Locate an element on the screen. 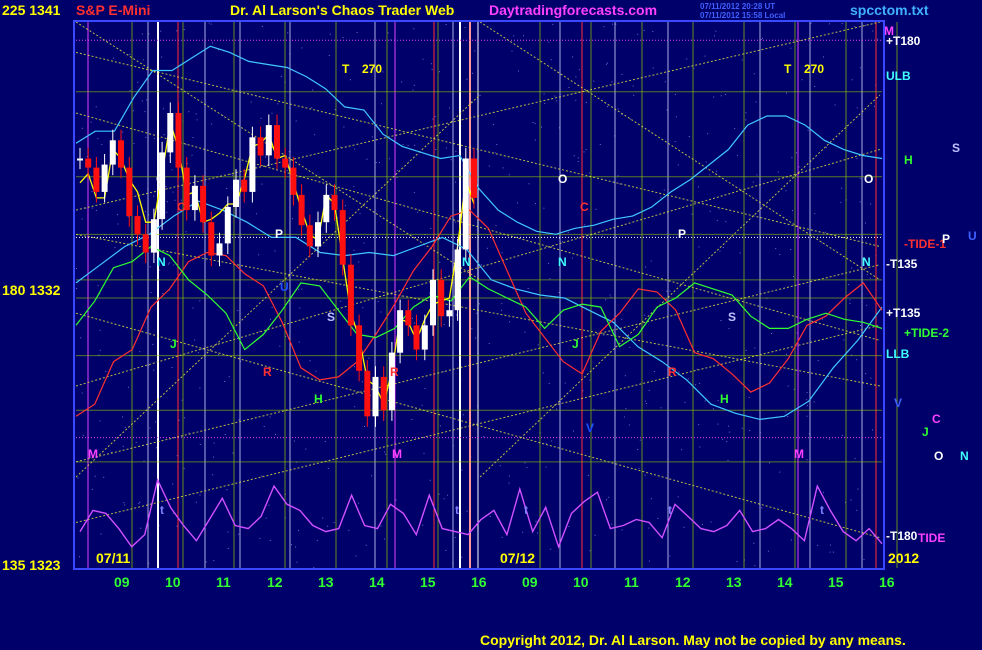 Image resolution: width=982 pixels, height=650 pixels. hour-tick-label: 11 is located at coordinates (631, 582).